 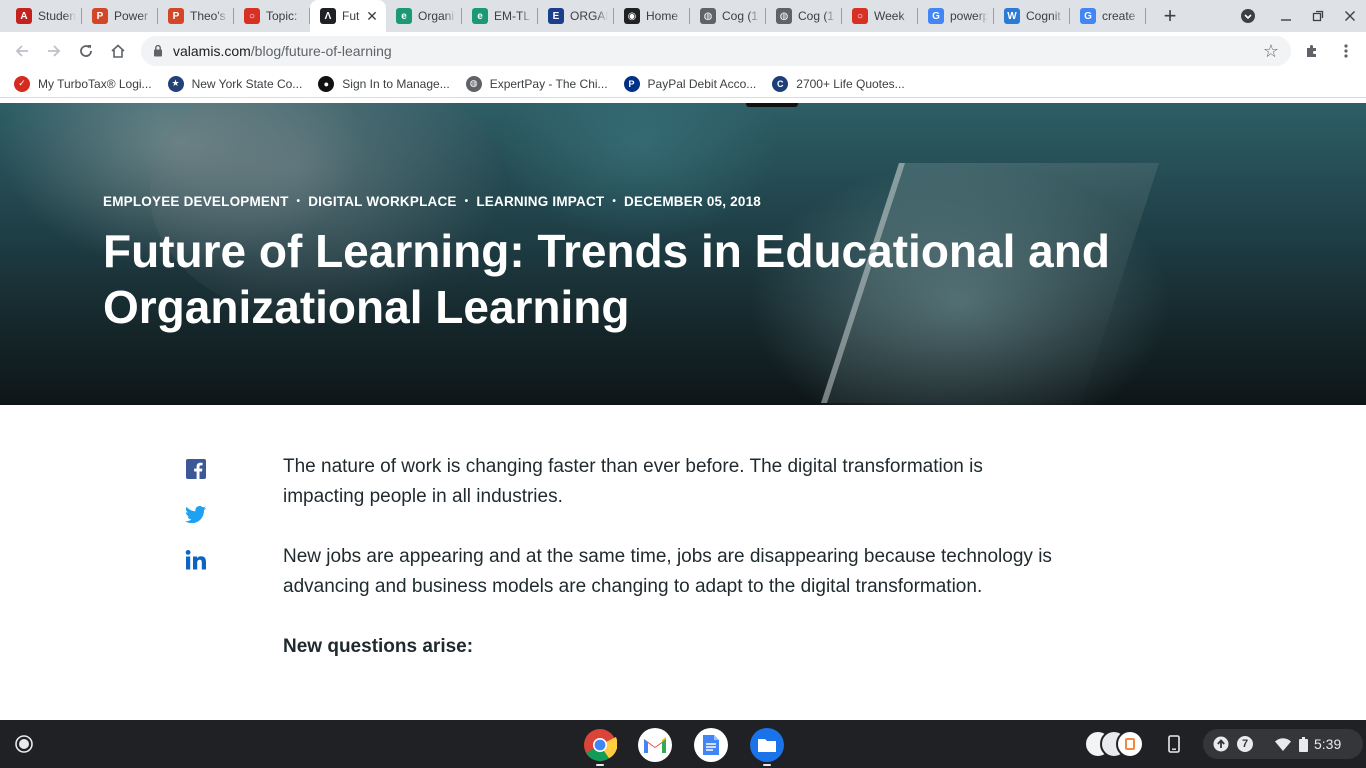 I want to click on browser-tab: P Theo's, so click(x=196, y=16).